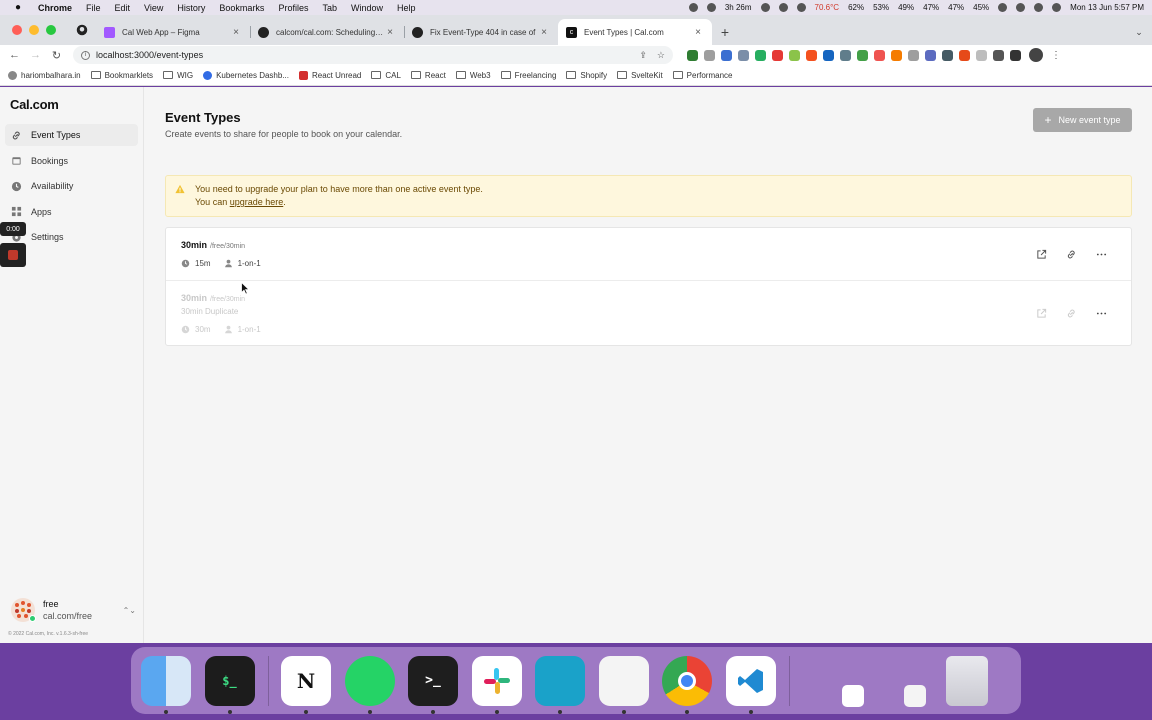 This screenshot has height=720, width=1152. What do you see at coordinates (428, 75) in the screenshot?
I see `bookmark-folder: React` at bounding box center [428, 75].